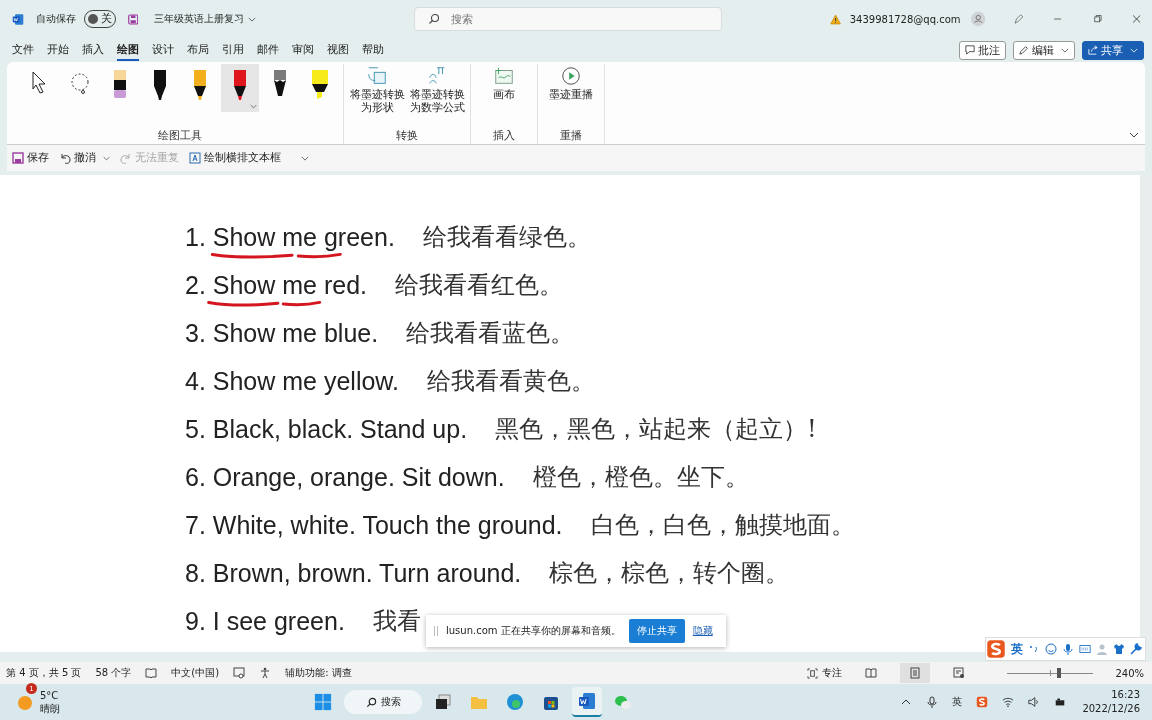 This screenshot has height=720, width=1152. What do you see at coordinates (905, 19) in the screenshot?
I see `account-email: 3439981728@qq.com` at bounding box center [905, 19].